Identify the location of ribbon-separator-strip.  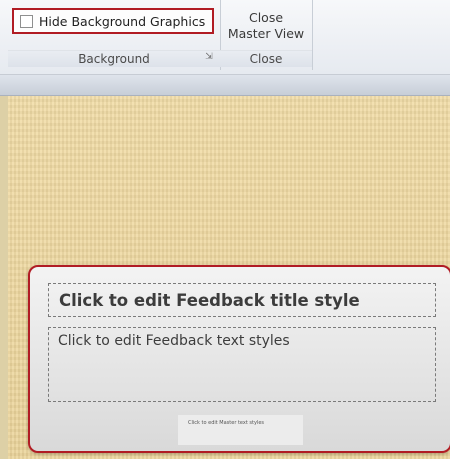
(225, 85).